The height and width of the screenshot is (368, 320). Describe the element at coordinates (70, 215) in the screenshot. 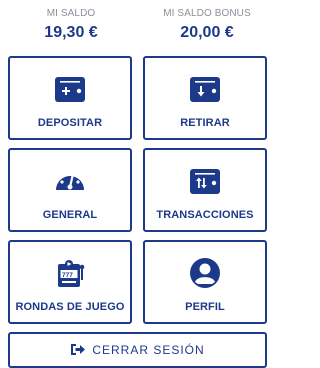

I see `general-label: GENERAL` at that location.